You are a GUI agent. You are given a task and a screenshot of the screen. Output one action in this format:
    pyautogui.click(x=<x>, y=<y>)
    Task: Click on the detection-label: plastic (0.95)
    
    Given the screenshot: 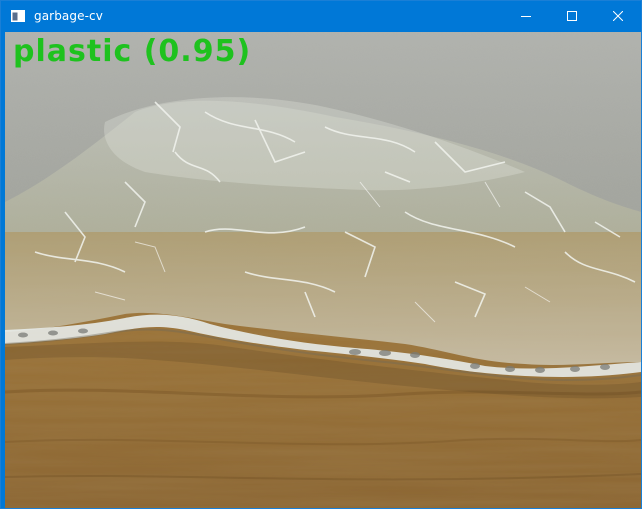 What is the action you would take?
    pyautogui.click(x=132, y=51)
    